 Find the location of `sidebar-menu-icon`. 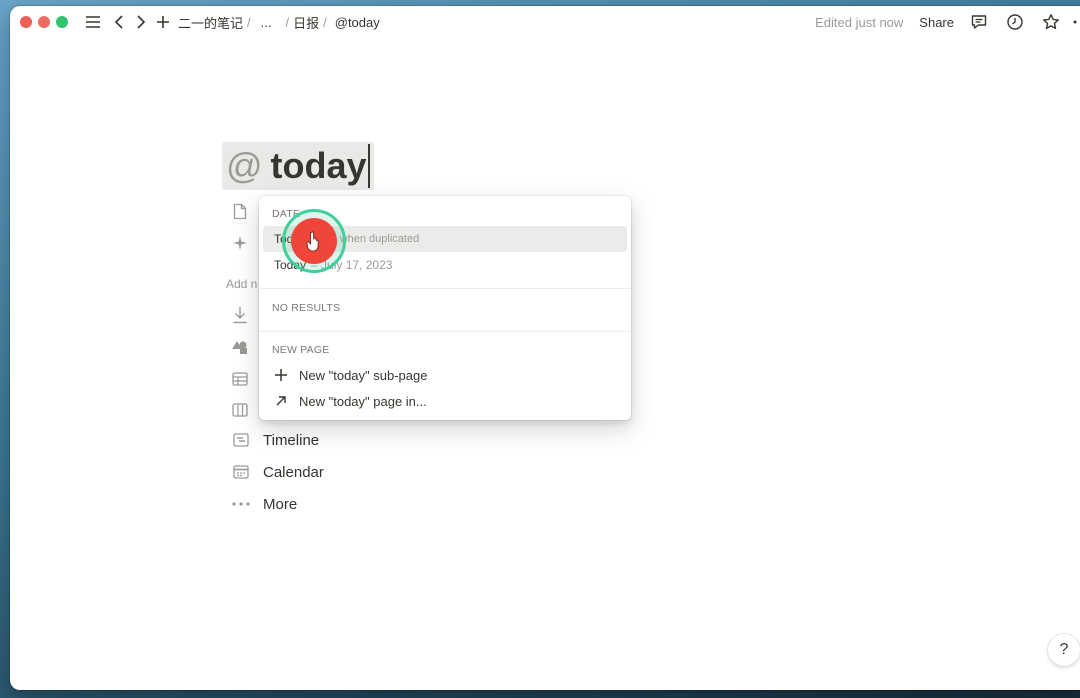

sidebar-menu-icon is located at coordinates (93, 22).